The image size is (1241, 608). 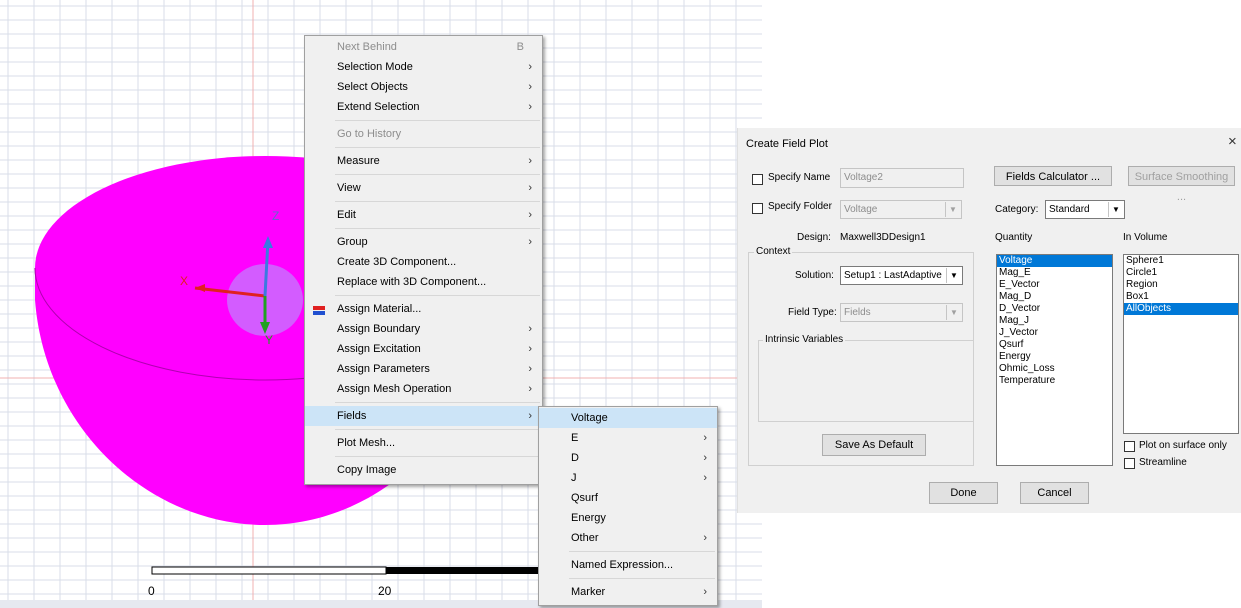 What do you see at coordinates (1054, 297) in the screenshot?
I see `list-item: Mag_D` at bounding box center [1054, 297].